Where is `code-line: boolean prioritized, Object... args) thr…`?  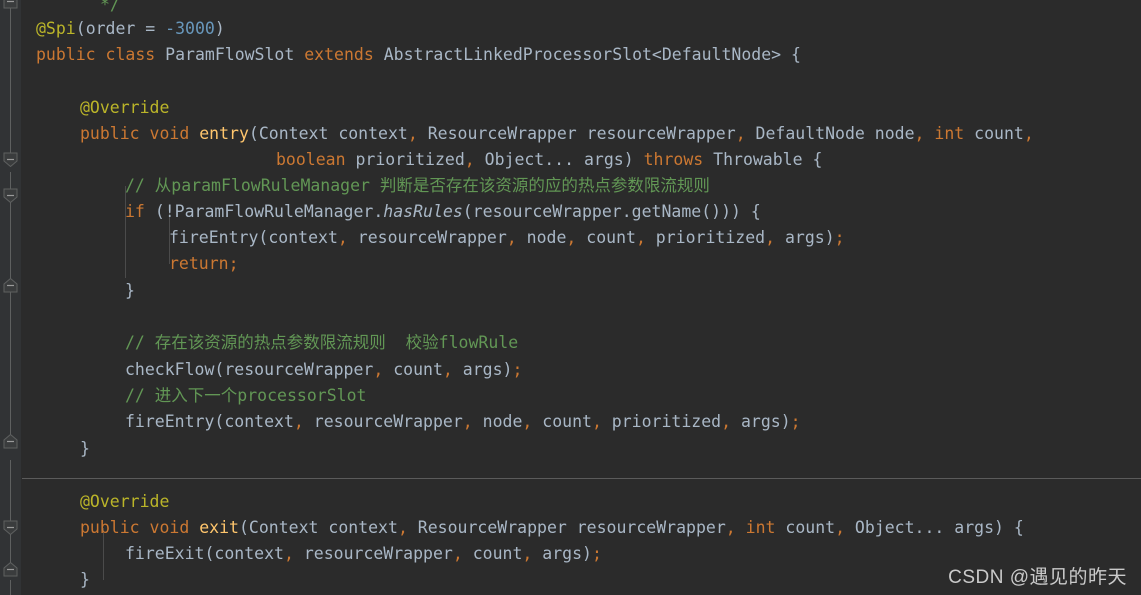 code-line: boolean prioritized, Object... args) thr… is located at coordinates (549, 160).